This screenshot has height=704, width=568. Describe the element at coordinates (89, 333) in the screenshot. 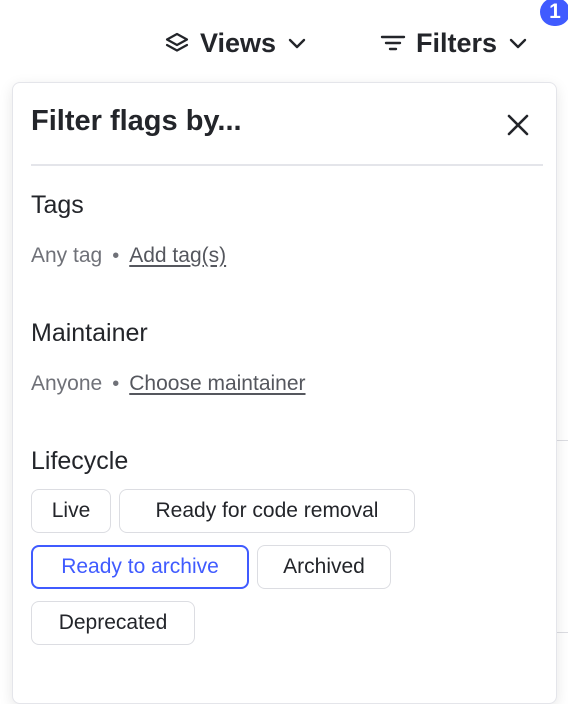

I see `maintainer-heading: Maintainer` at that location.